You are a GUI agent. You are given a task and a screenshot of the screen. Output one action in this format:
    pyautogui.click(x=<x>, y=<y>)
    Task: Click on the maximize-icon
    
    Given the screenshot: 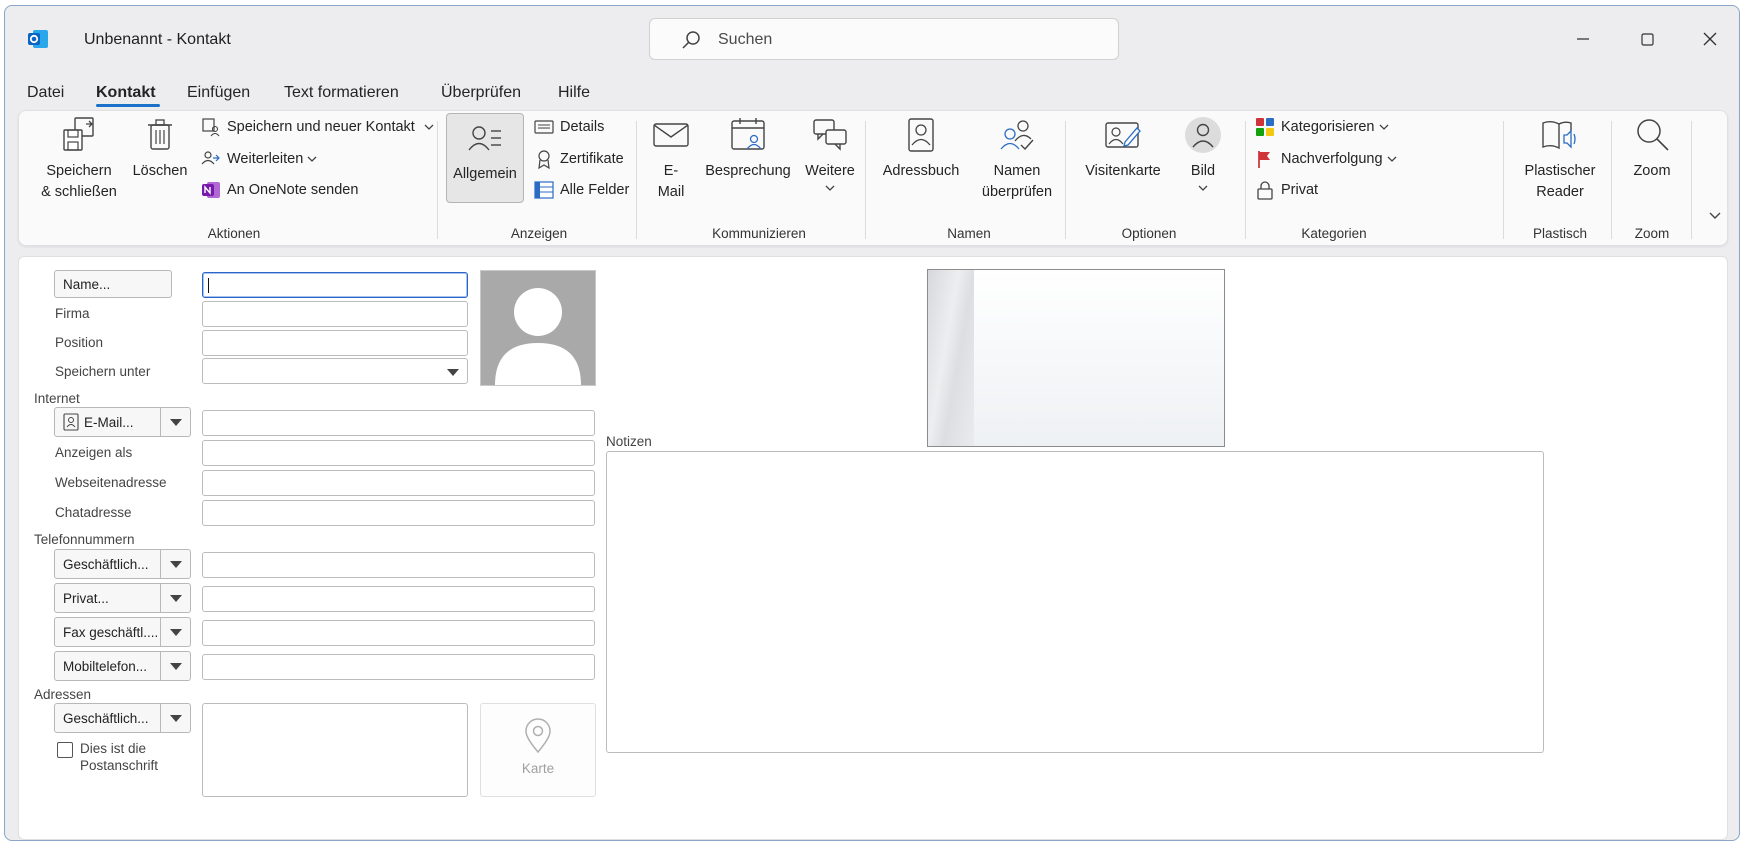 What is the action you would take?
    pyautogui.click(x=1647, y=39)
    